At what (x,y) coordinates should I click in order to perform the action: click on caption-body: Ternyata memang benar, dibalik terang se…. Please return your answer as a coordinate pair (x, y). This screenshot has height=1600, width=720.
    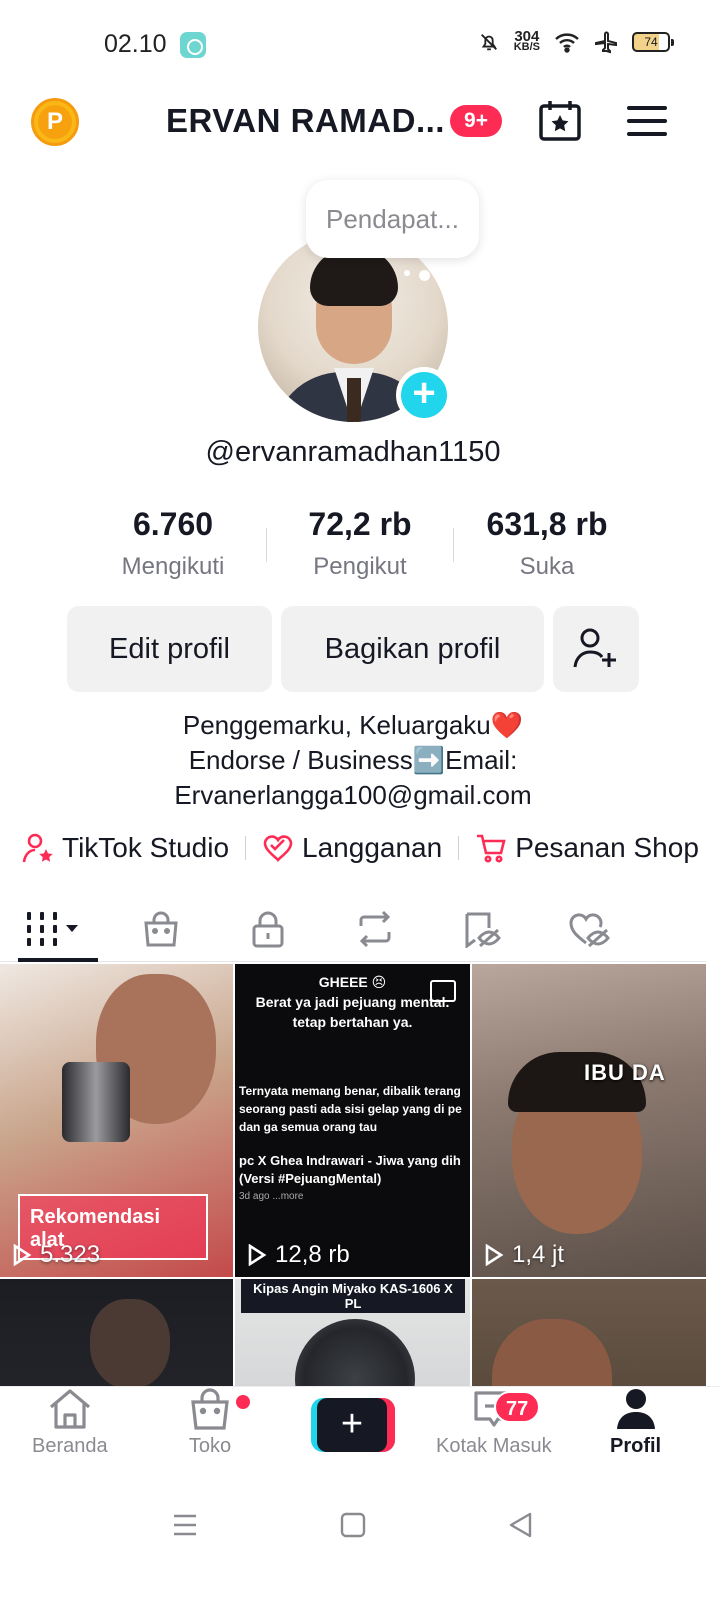
    Looking at the image, I should click on (352, 1144).